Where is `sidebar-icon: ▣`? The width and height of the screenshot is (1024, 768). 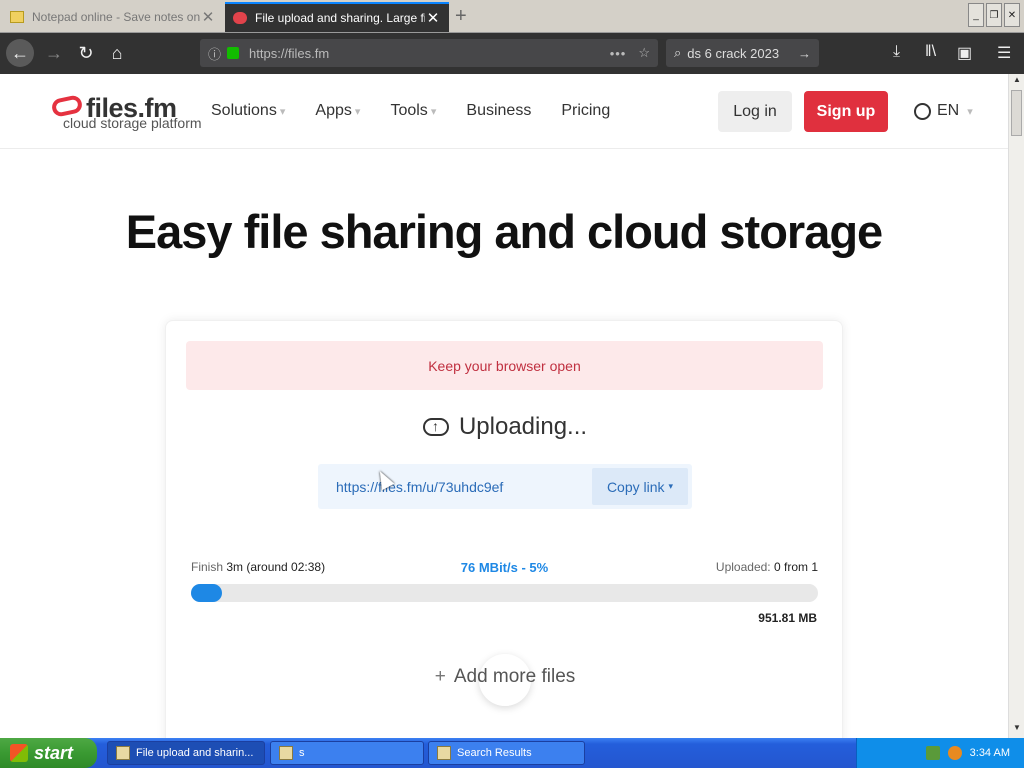 sidebar-icon: ▣ is located at coordinates (964, 53).